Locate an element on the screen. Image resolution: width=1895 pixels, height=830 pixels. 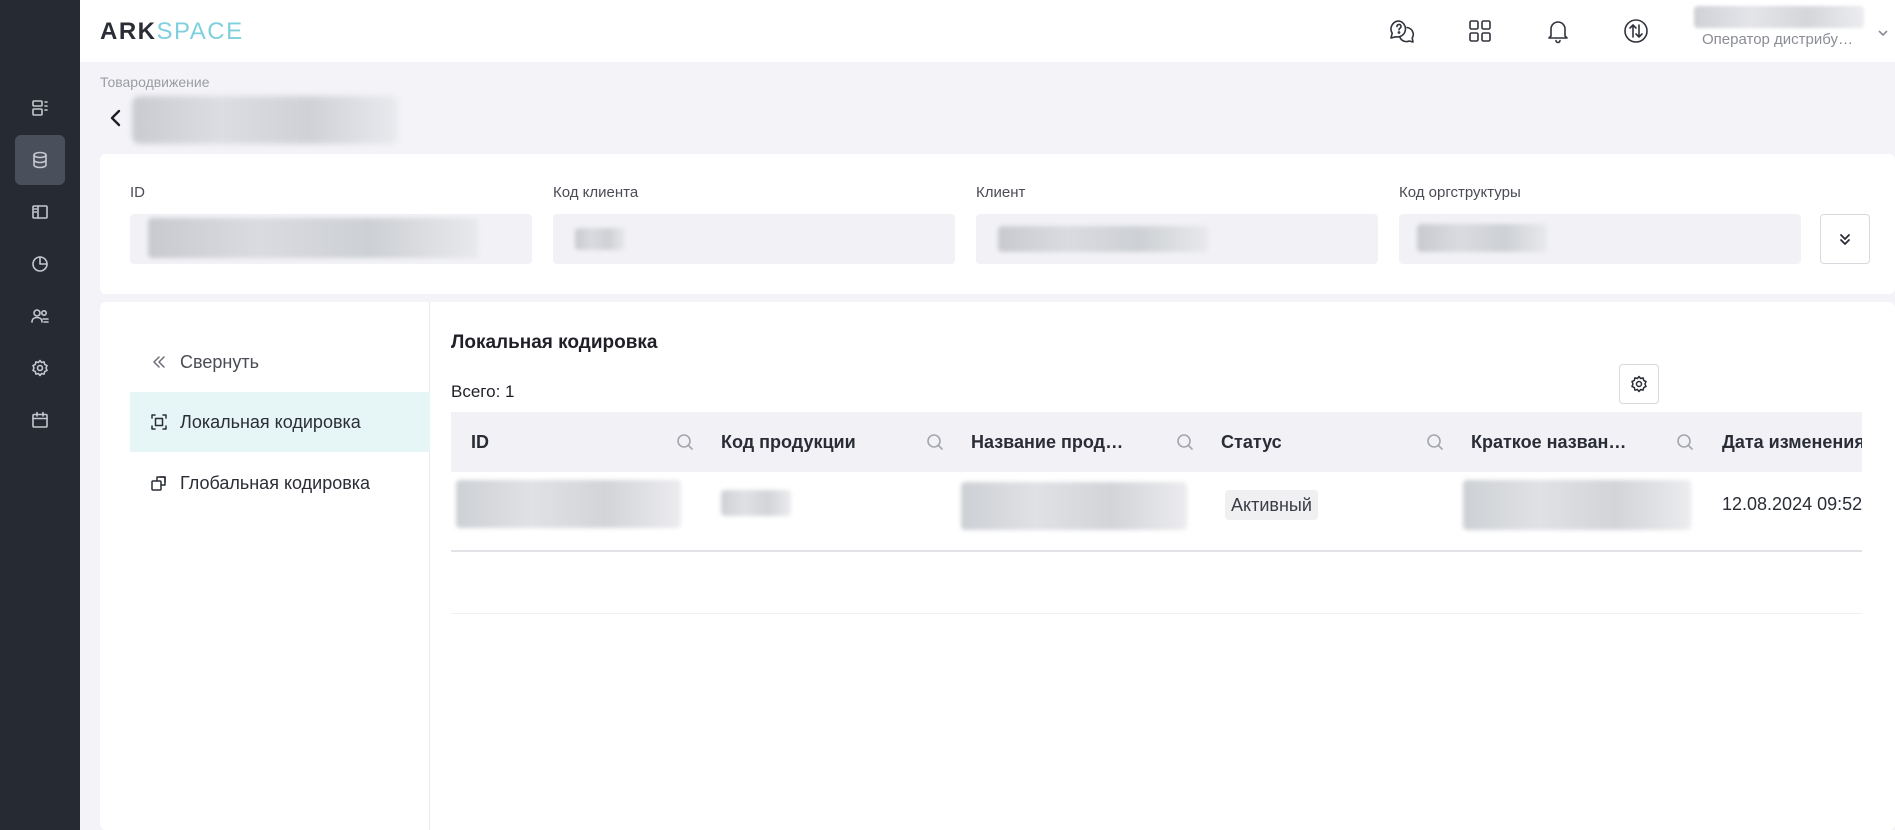
users-icon is located at coordinates (40, 316).